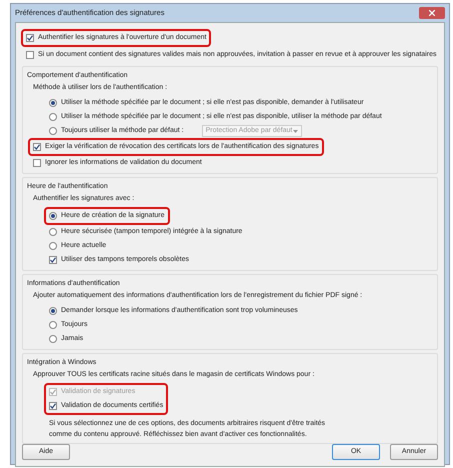  I want to click on close-icon, so click(432, 13).